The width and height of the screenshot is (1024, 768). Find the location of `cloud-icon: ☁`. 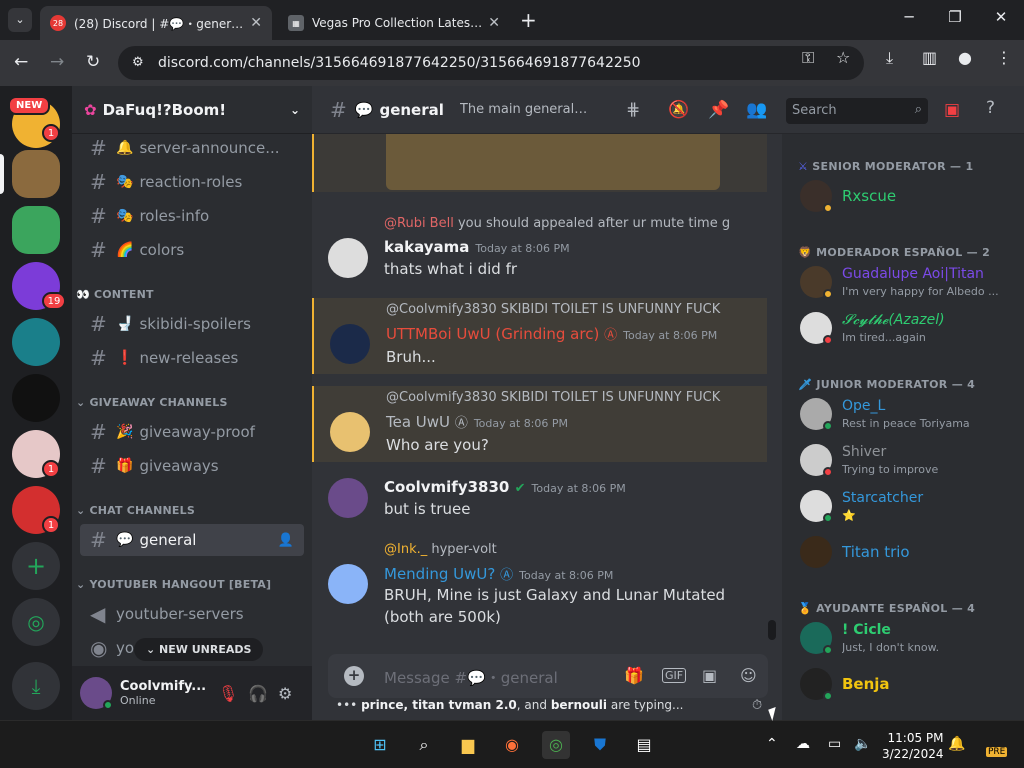

cloud-icon: ☁ is located at coordinates (803, 744).